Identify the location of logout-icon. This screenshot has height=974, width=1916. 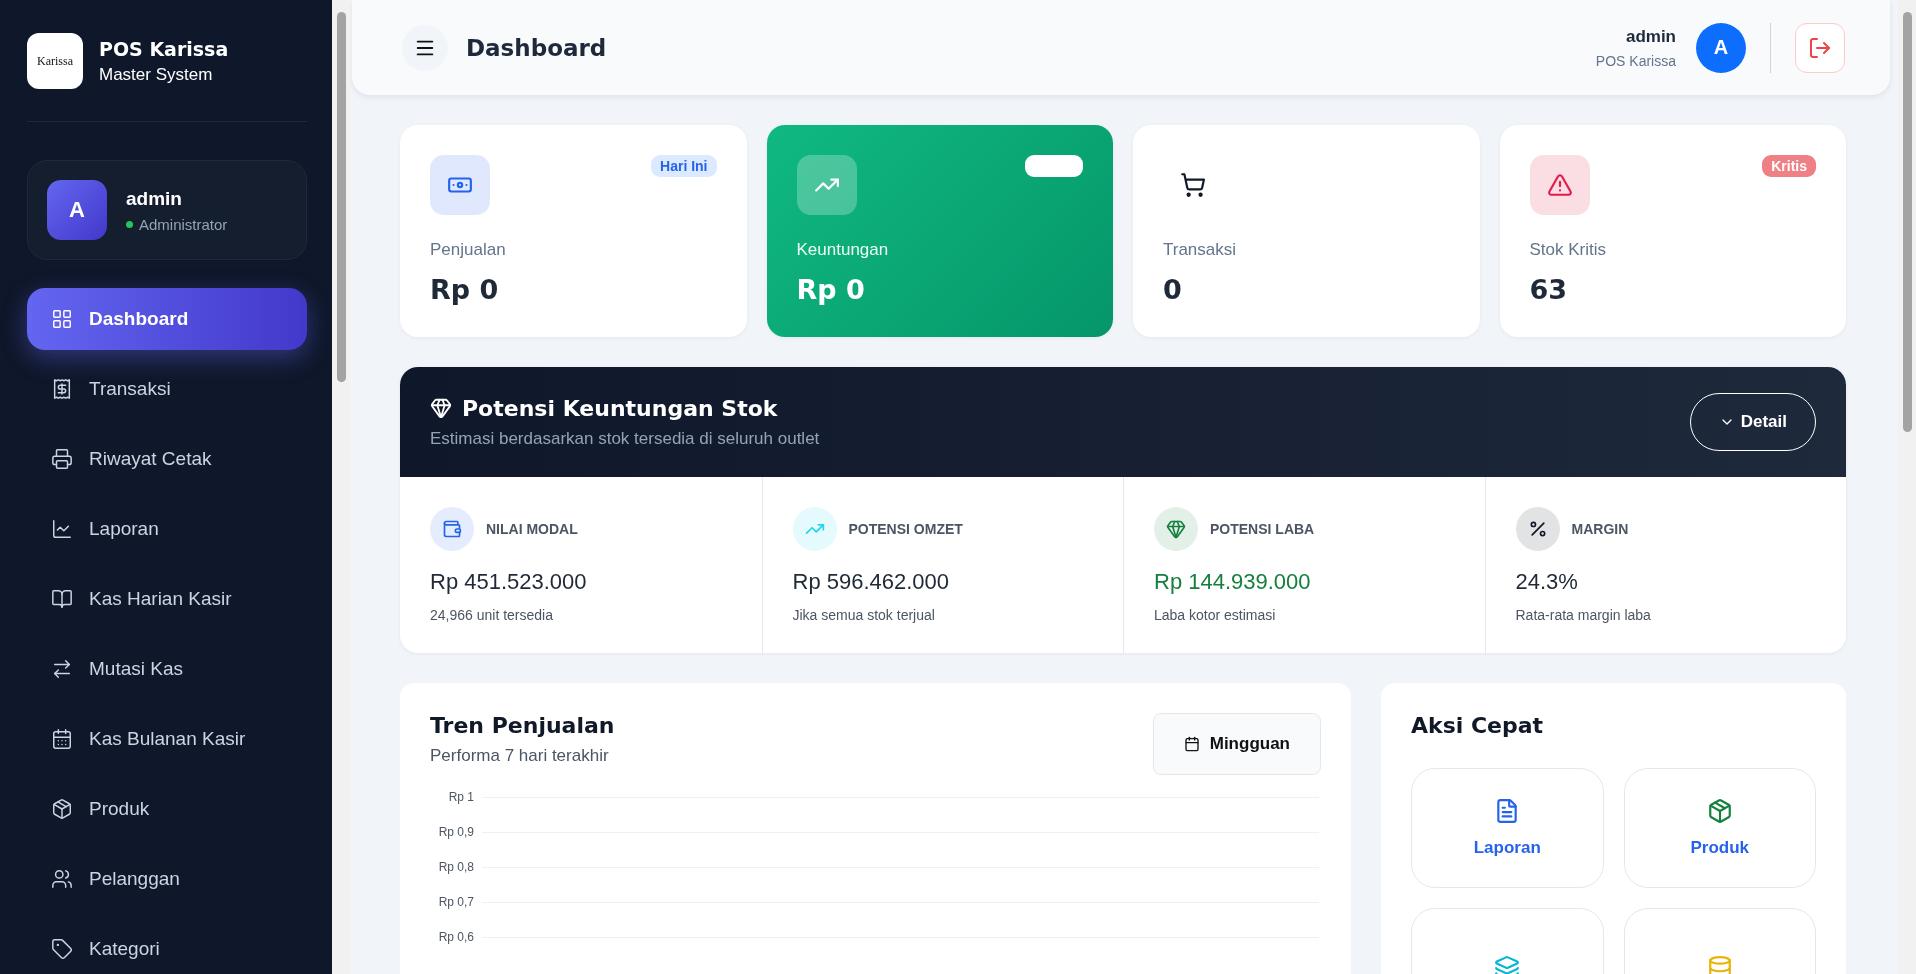
(1820, 47).